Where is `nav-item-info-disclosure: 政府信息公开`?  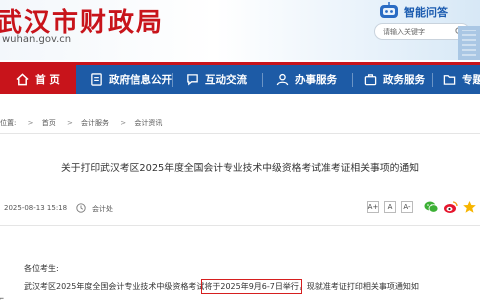
nav-item-info-disclosure: 政府信息公开 is located at coordinates (131, 79).